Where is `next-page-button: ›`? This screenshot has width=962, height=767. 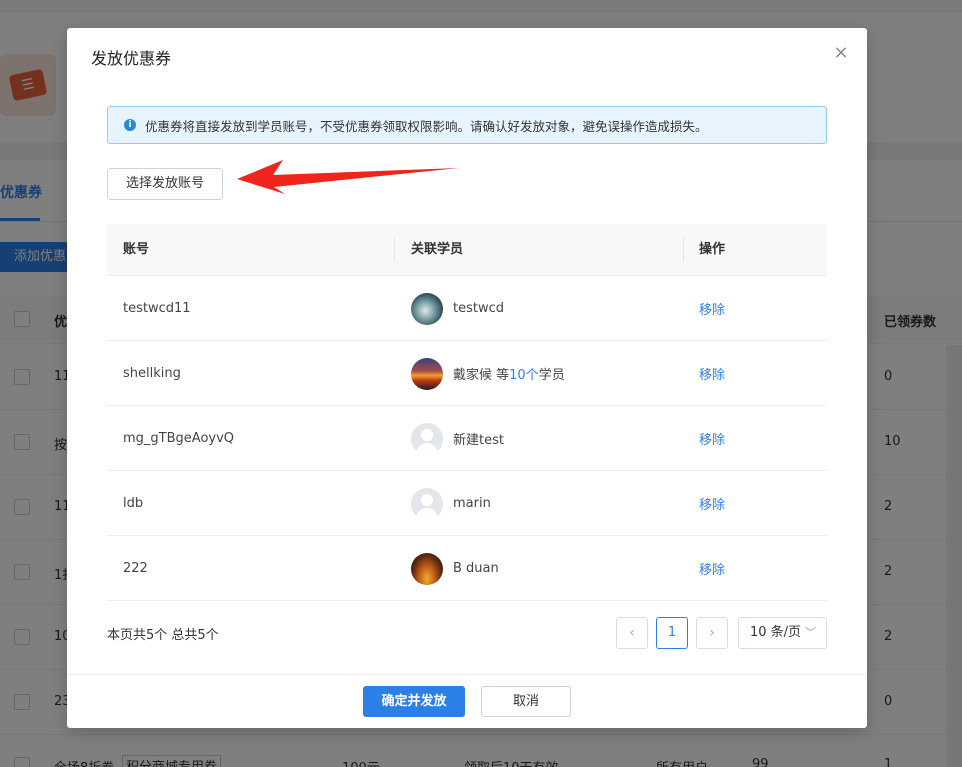 next-page-button: › is located at coordinates (712, 633).